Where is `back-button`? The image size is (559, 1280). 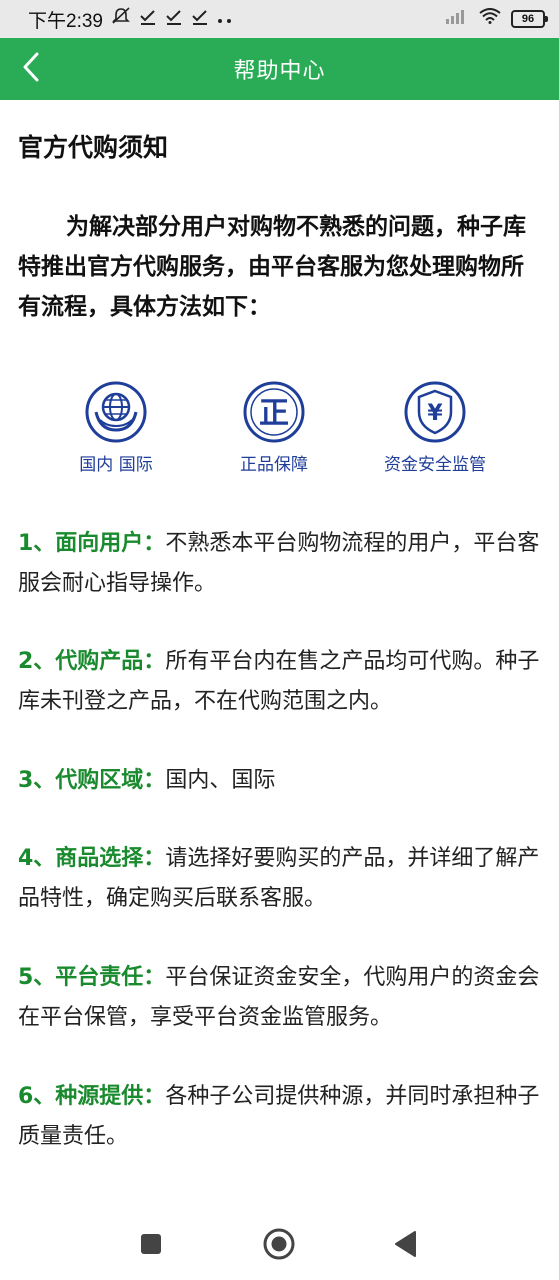
back-button is located at coordinates (31, 69).